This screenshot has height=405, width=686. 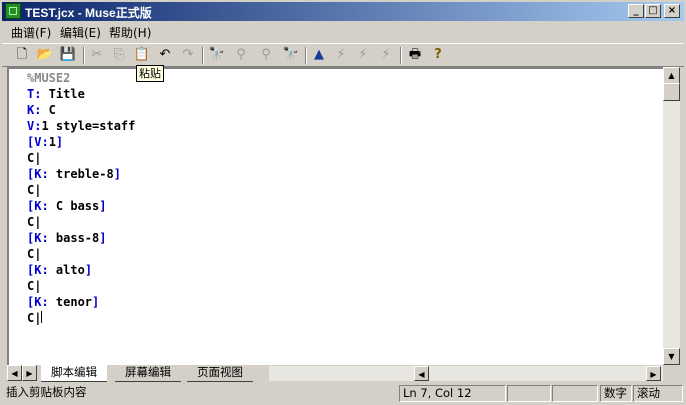 I want to click on script-line: K: C, so click(x=41, y=110).